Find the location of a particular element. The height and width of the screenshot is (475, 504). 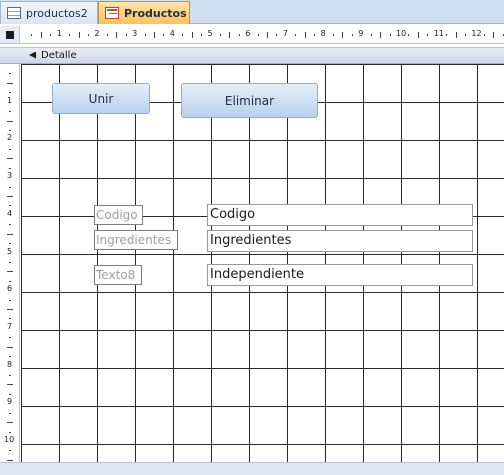

ruler-number: 11 is located at coordinates (438, 33).